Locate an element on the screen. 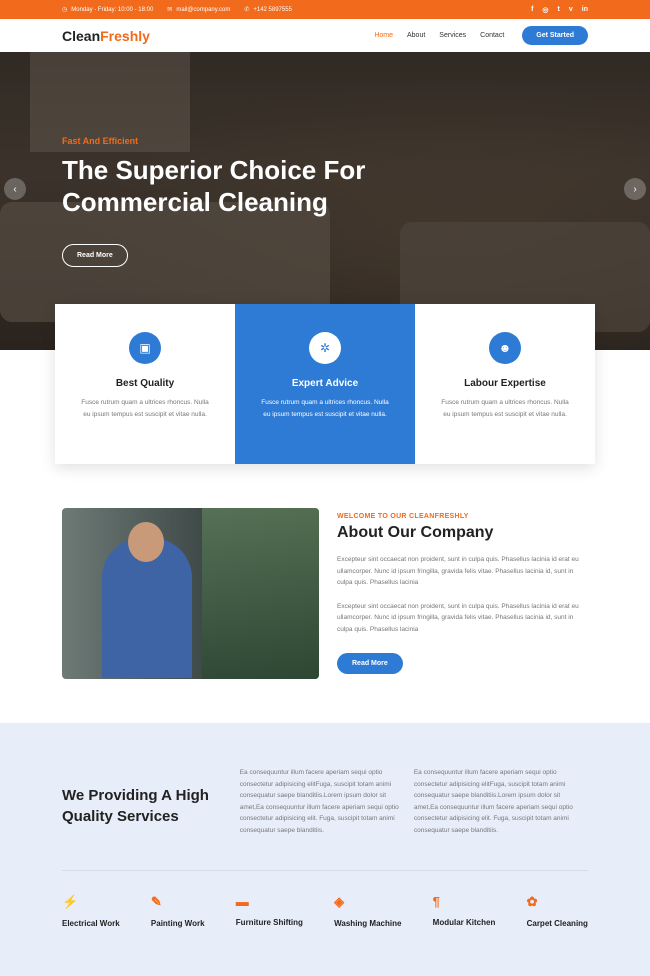 This screenshot has height=976, width=650. phone-info: ✆ +142 5897555 is located at coordinates (268, 10).